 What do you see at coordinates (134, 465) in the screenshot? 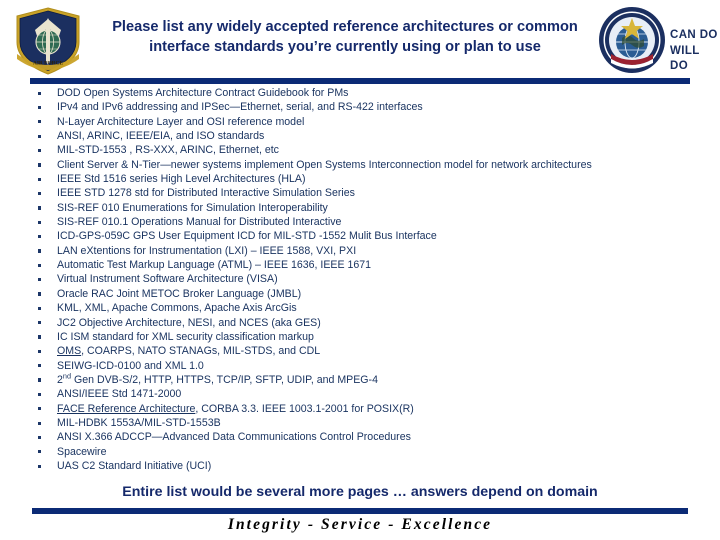
I see `list-item-label: UAS C2 Standard Initiative (UCI)` at bounding box center [134, 465].